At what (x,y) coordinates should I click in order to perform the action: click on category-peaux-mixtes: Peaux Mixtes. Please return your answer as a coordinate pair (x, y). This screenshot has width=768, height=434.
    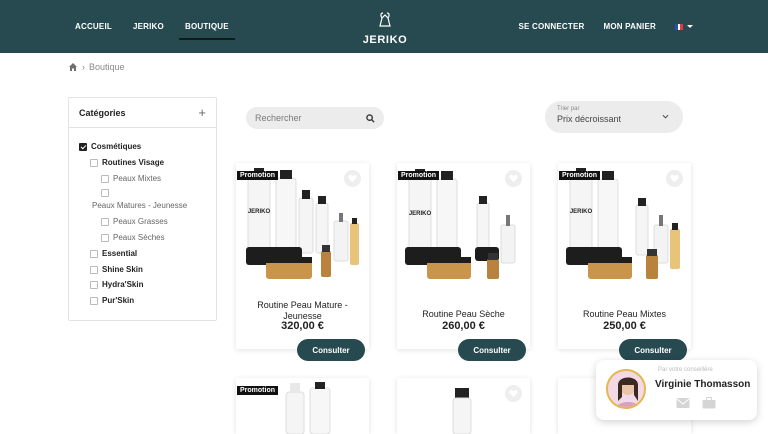
    Looking at the image, I should click on (131, 178).